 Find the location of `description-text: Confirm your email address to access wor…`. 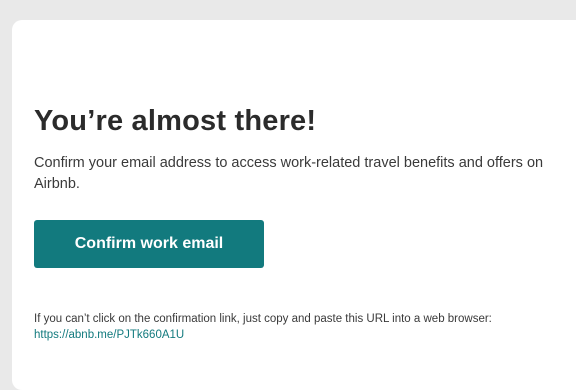

description-text: Confirm your email address to access wor… is located at coordinates (289, 173).